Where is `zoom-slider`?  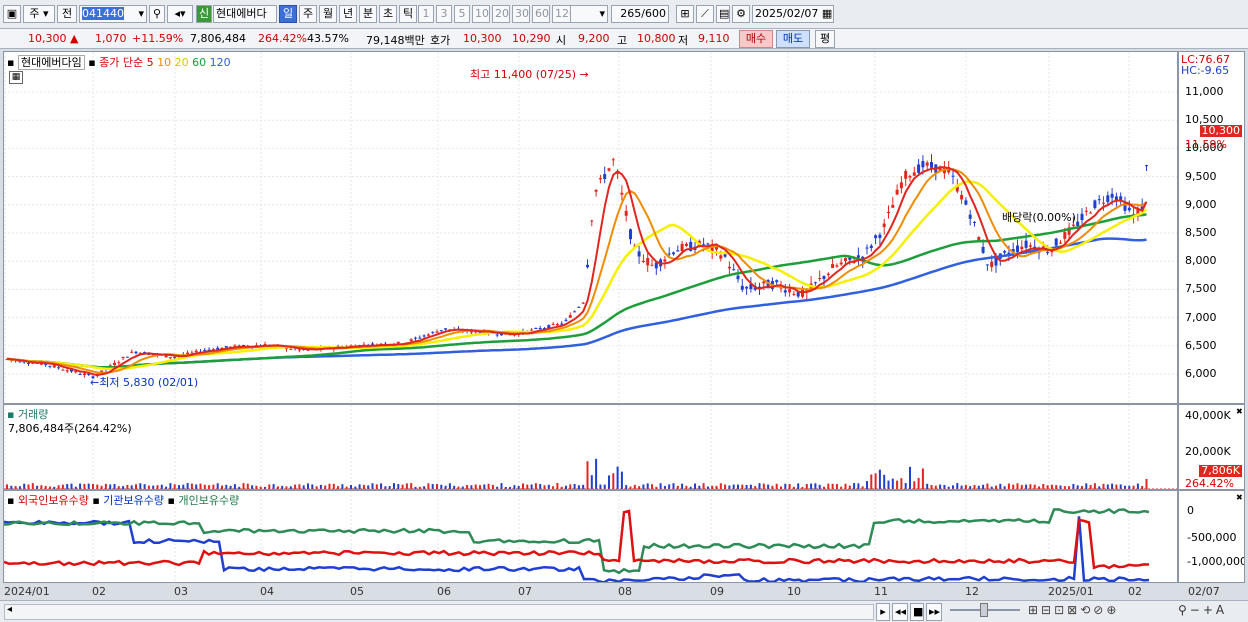 zoom-slider is located at coordinates (985, 610).